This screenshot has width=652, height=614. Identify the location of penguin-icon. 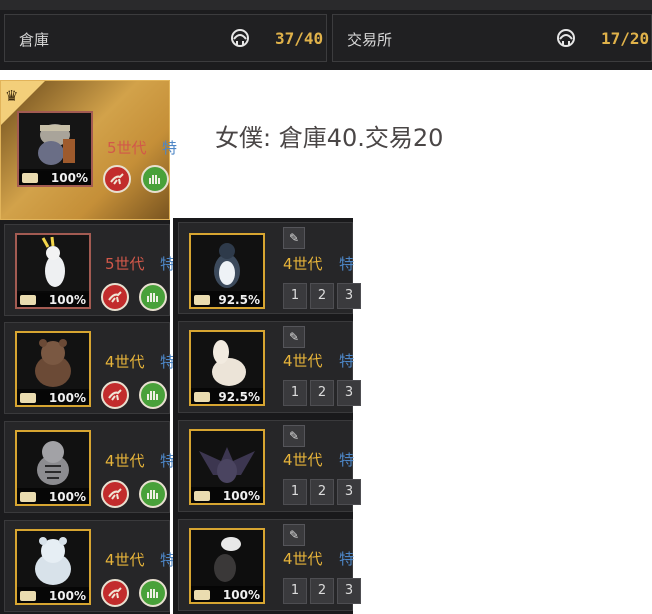
(227, 264).